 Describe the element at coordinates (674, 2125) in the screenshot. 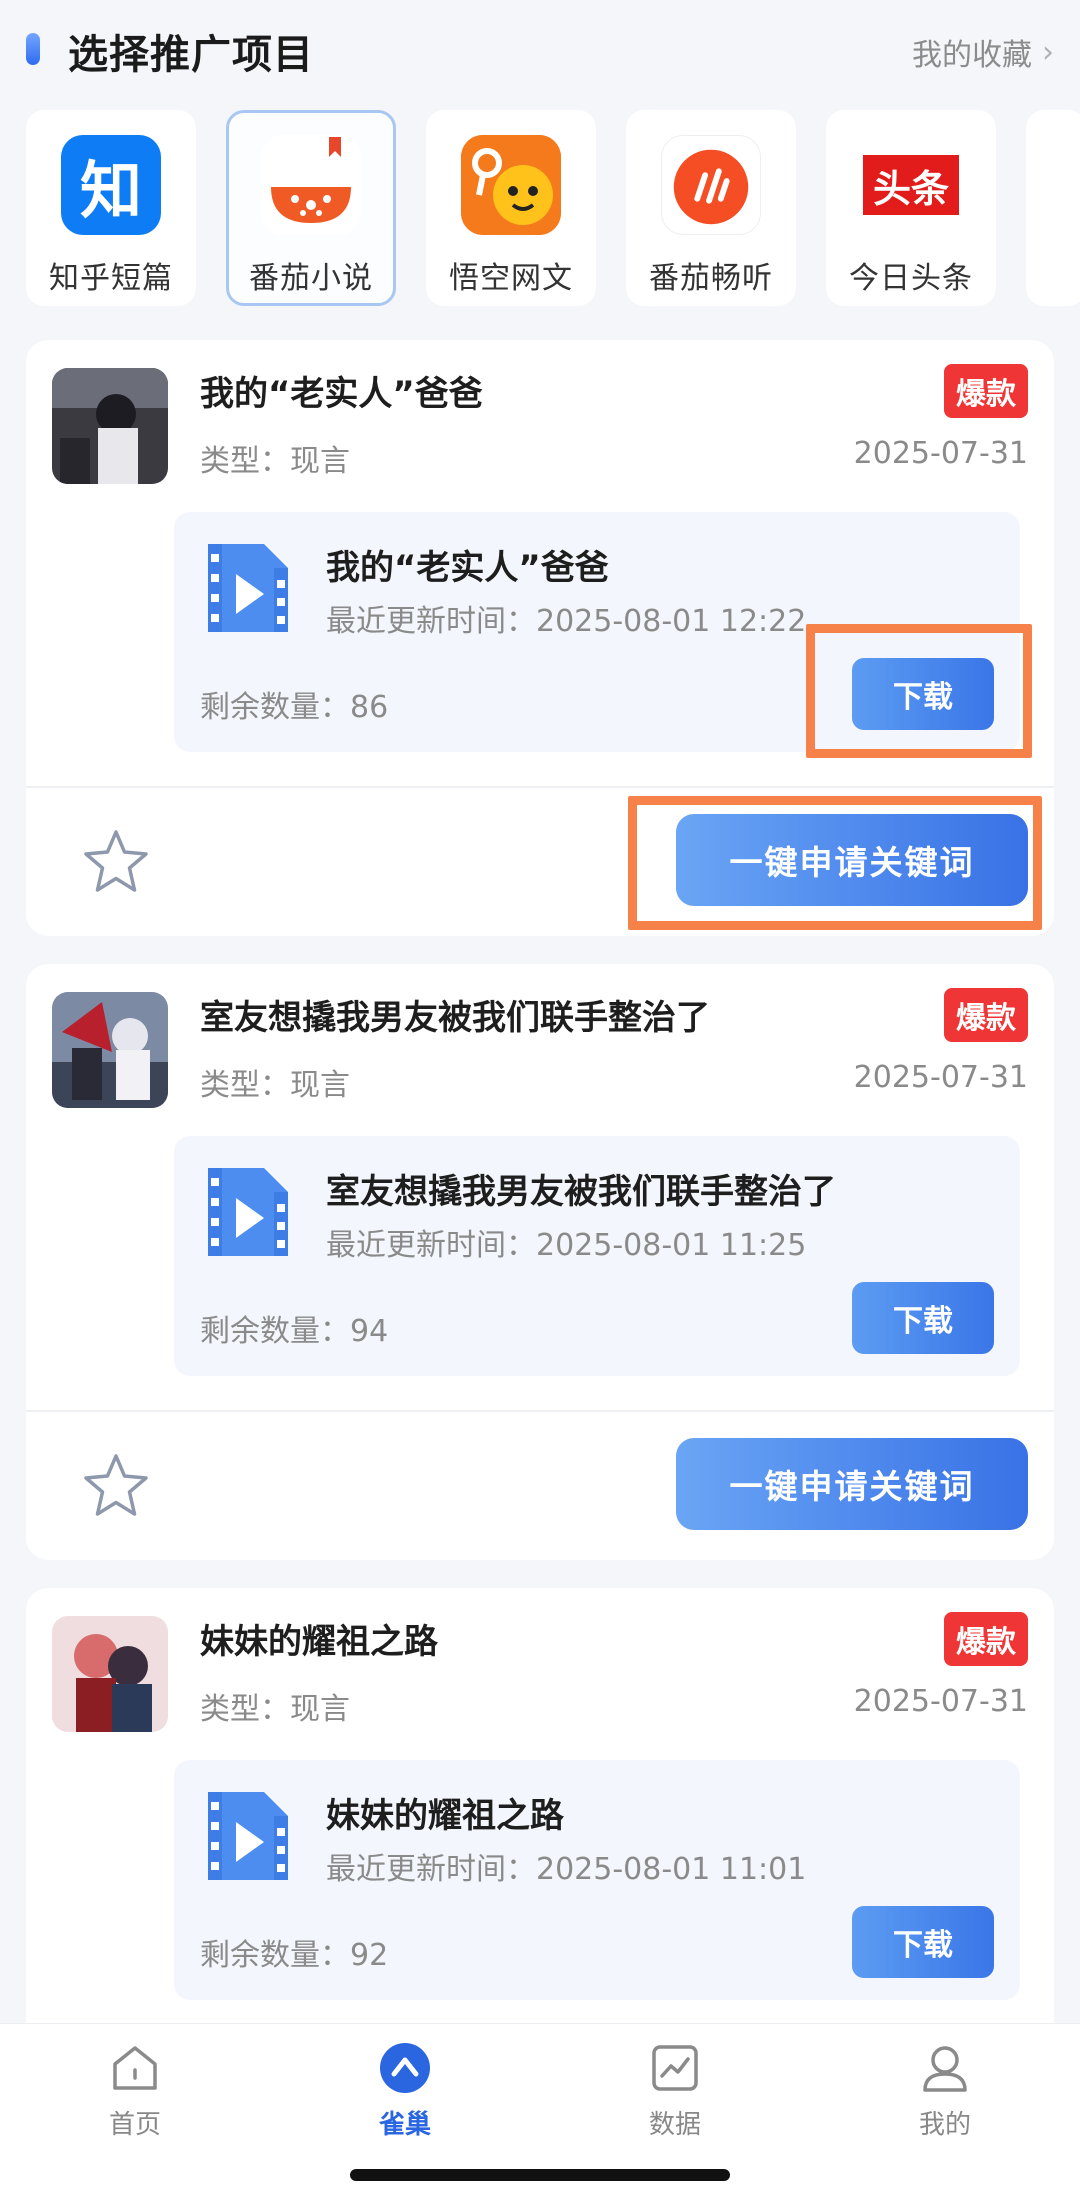

I see `nav-label: 数据` at that location.